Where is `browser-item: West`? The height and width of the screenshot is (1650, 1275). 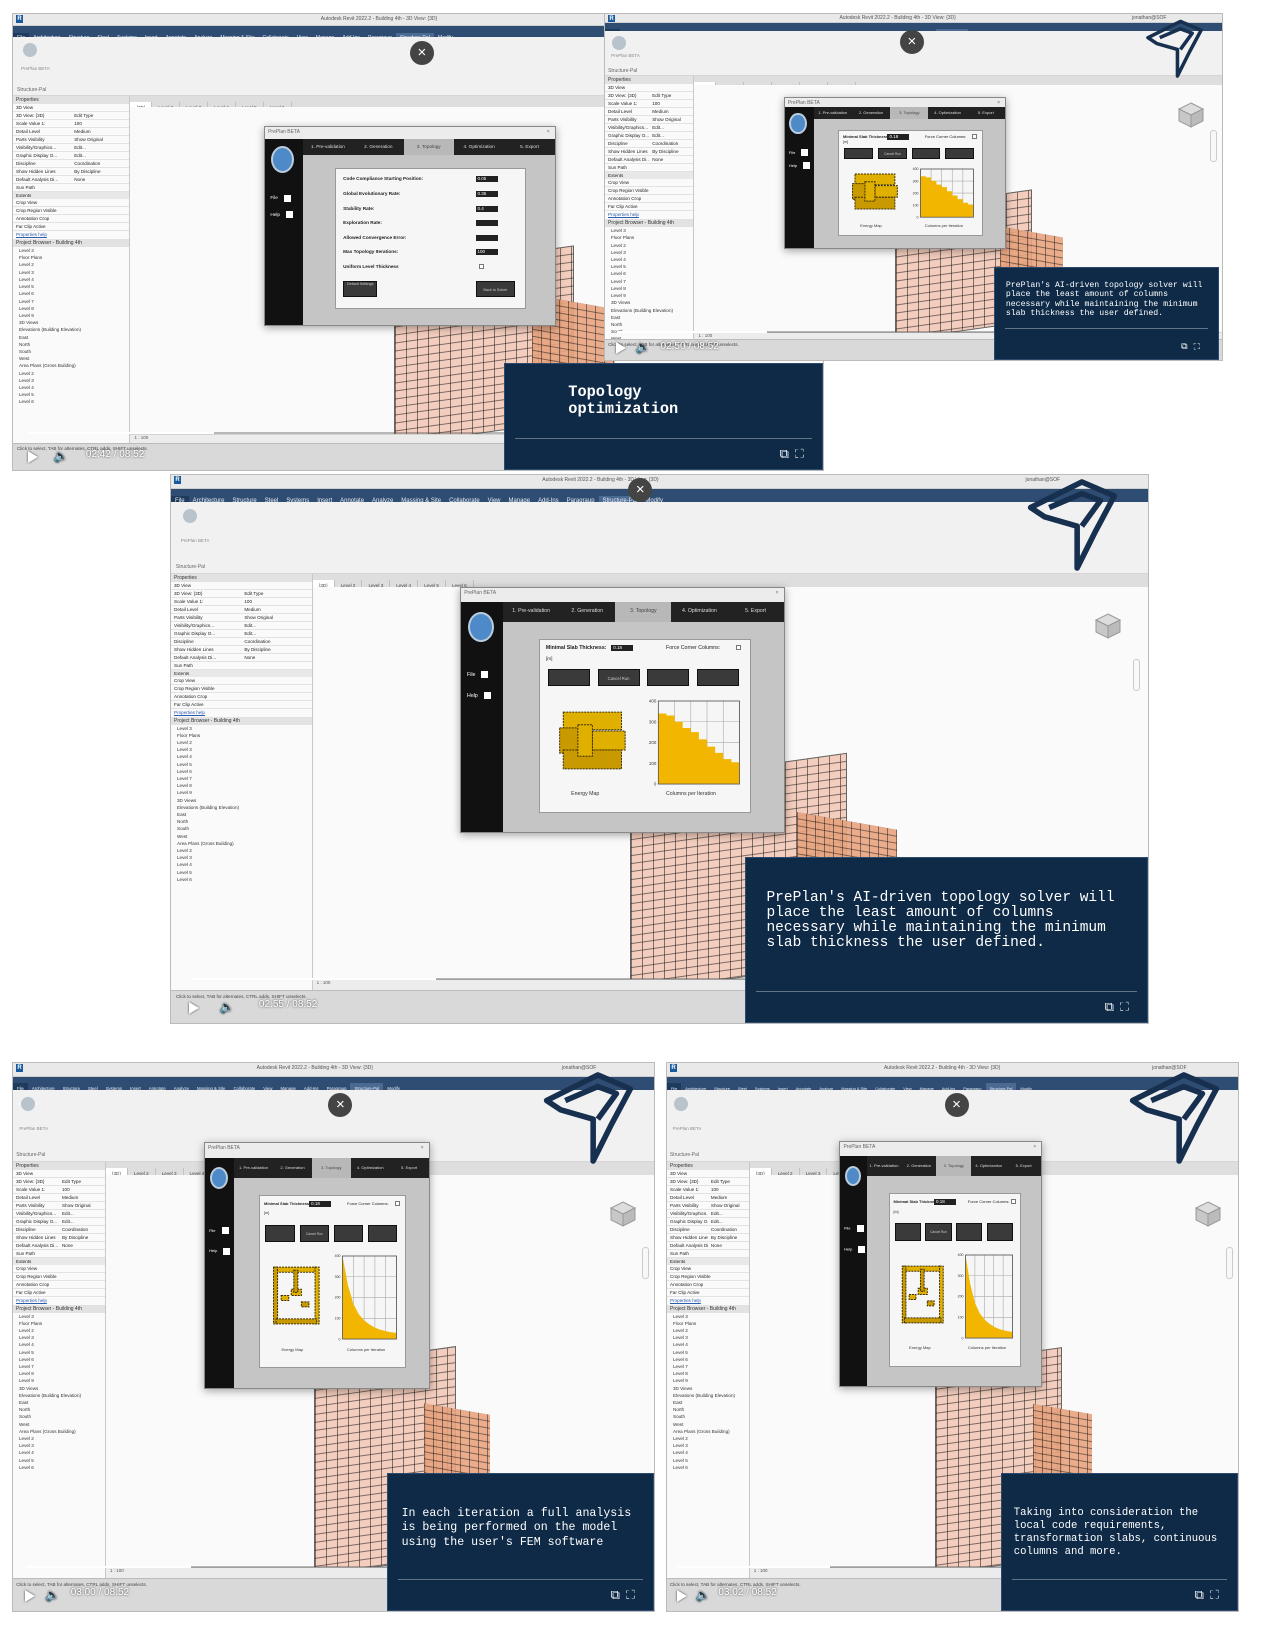
browser-item: West is located at coordinates (708, 1424).